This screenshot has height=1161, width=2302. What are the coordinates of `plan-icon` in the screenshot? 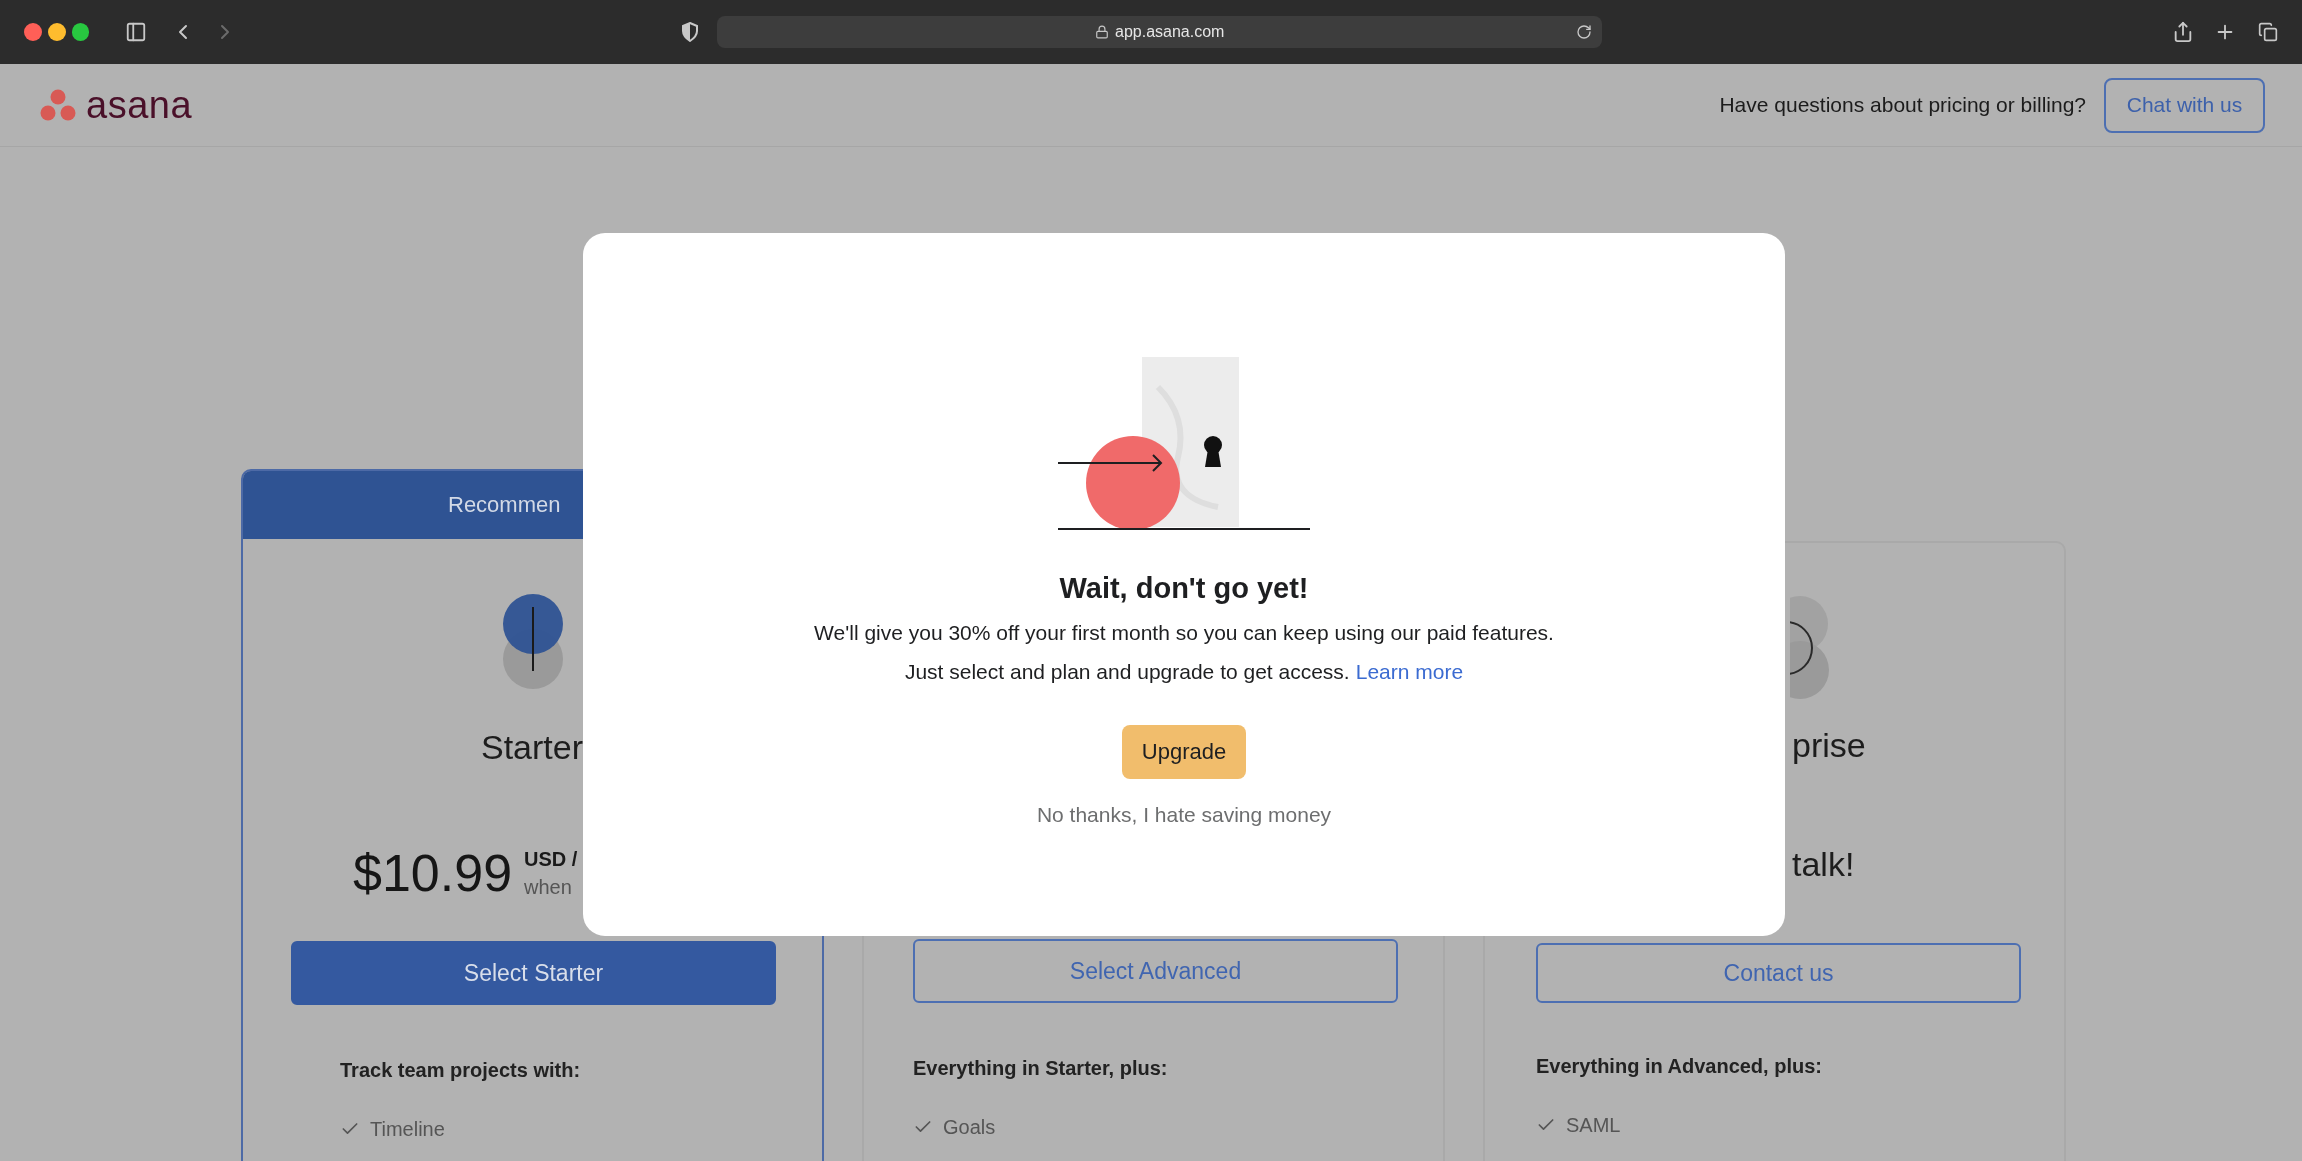 It's located at (533, 642).